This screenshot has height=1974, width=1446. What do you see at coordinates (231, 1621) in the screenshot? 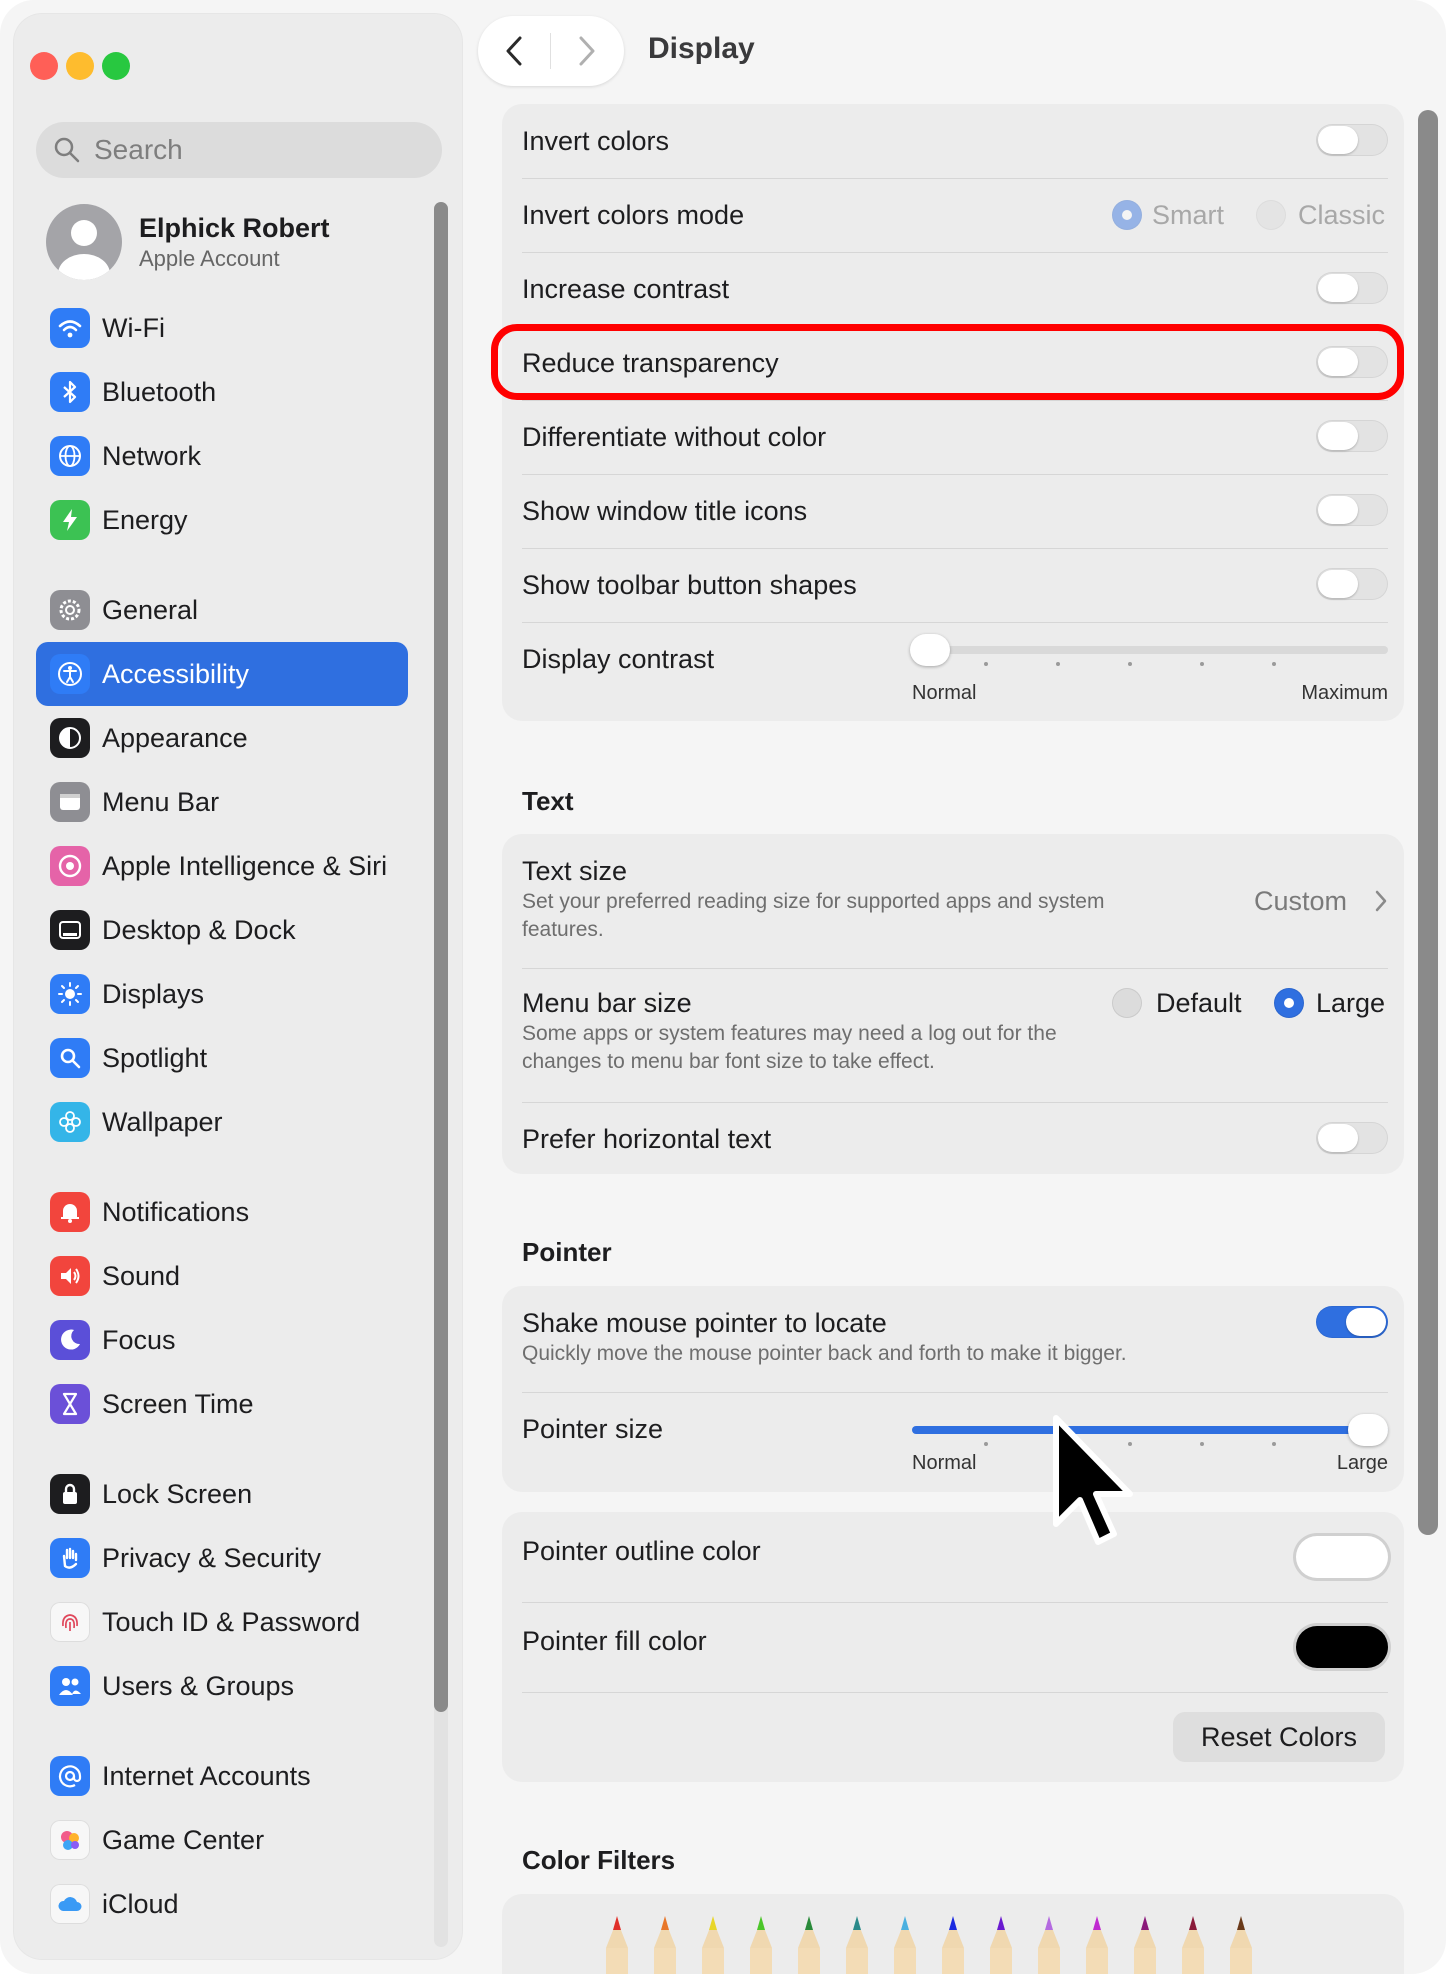
I see `sidebar-item-label: Touch ID & Password` at bounding box center [231, 1621].